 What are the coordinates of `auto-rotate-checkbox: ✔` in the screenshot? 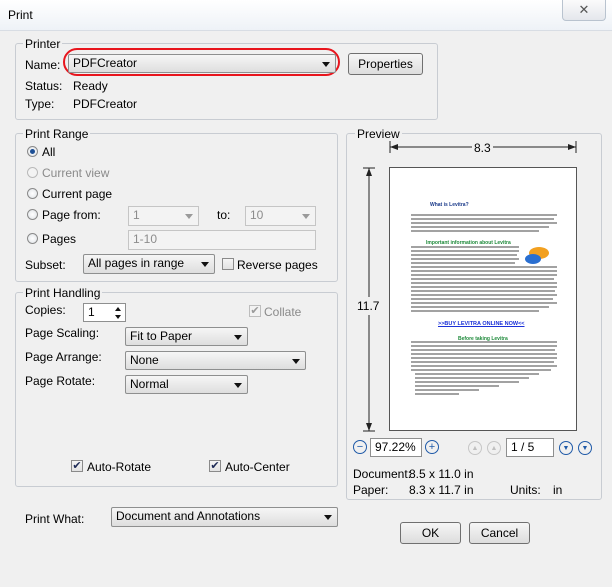 It's located at (77, 466).